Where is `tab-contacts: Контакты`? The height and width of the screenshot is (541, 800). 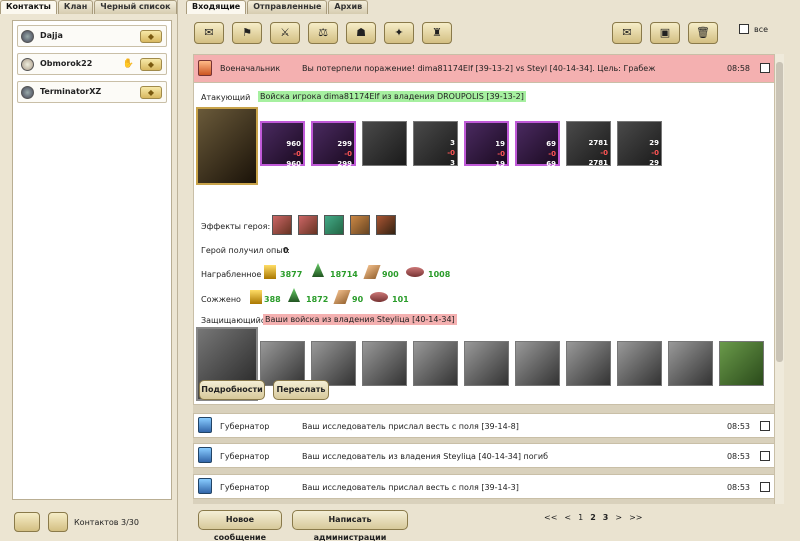
tab-contacts: Контакты is located at coordinates (28, 7).